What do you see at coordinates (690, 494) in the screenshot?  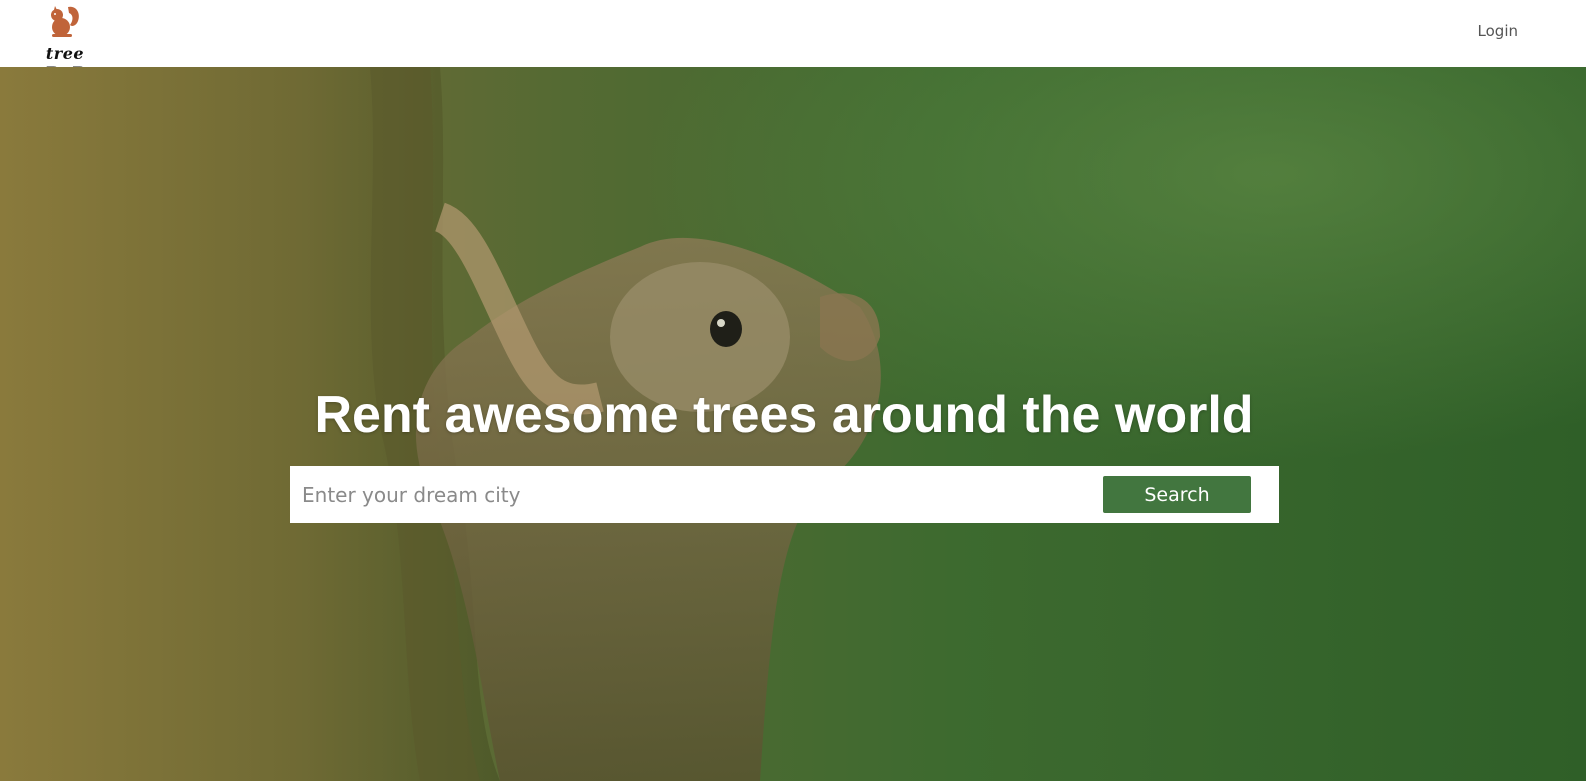 I see `city-search-input` at bounding box center [690, 494].